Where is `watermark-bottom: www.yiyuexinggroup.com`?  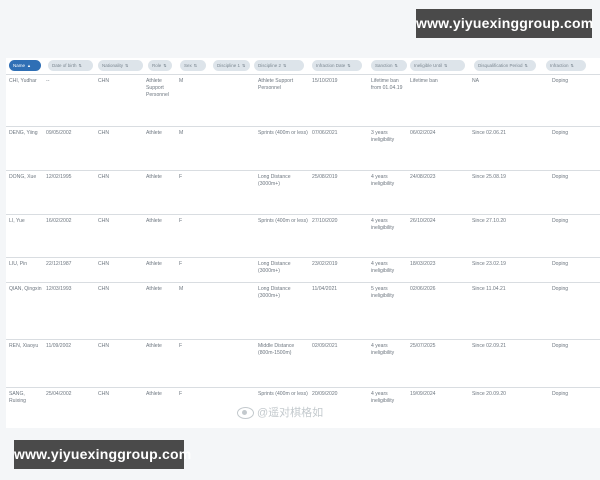 watermark-bottom: www.yiyuexinggroup.com is located at coordinates (102, 454).